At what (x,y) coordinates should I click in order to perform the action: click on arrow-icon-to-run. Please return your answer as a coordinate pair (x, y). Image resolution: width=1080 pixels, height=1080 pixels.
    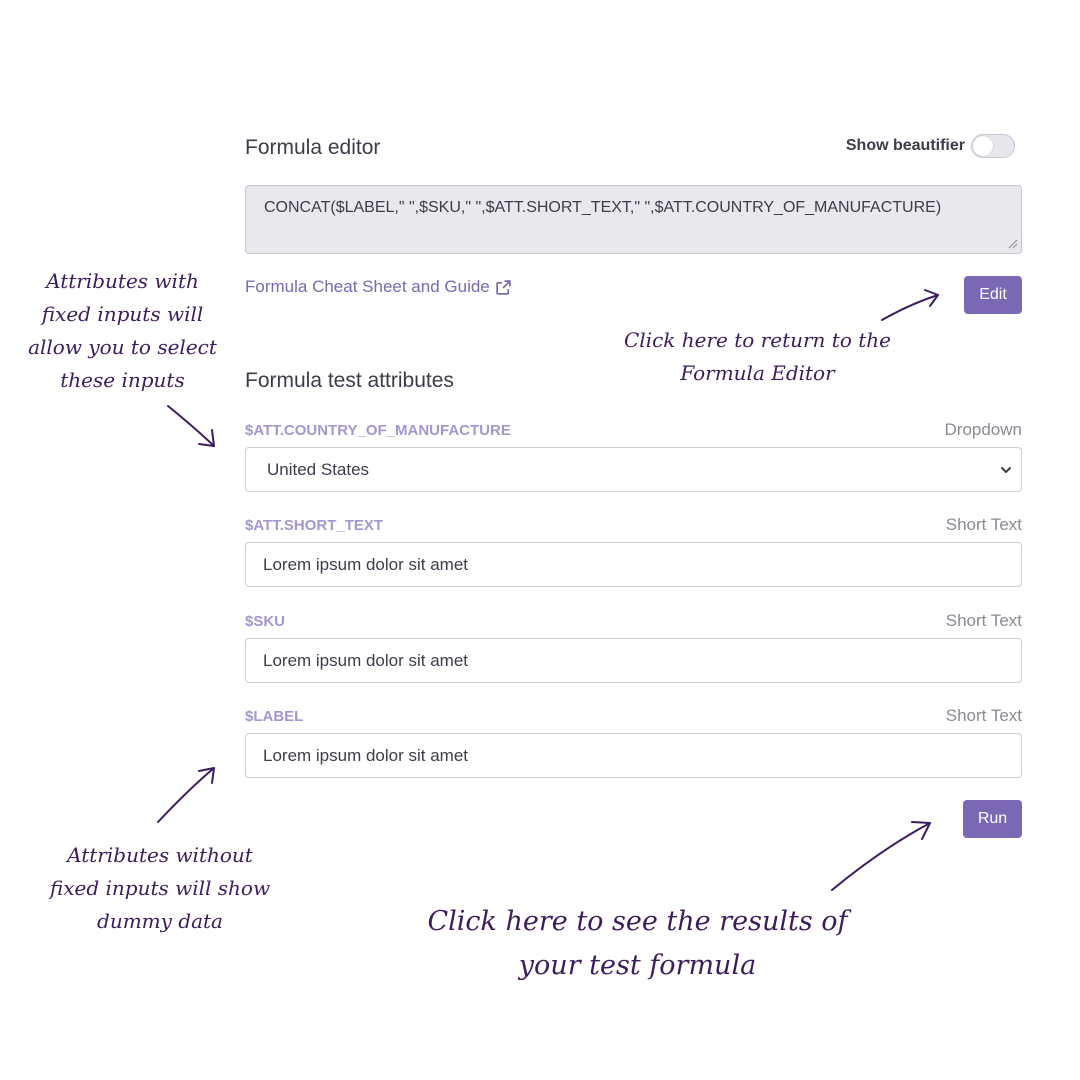
    Looking at the image, I should click on (881, 856).